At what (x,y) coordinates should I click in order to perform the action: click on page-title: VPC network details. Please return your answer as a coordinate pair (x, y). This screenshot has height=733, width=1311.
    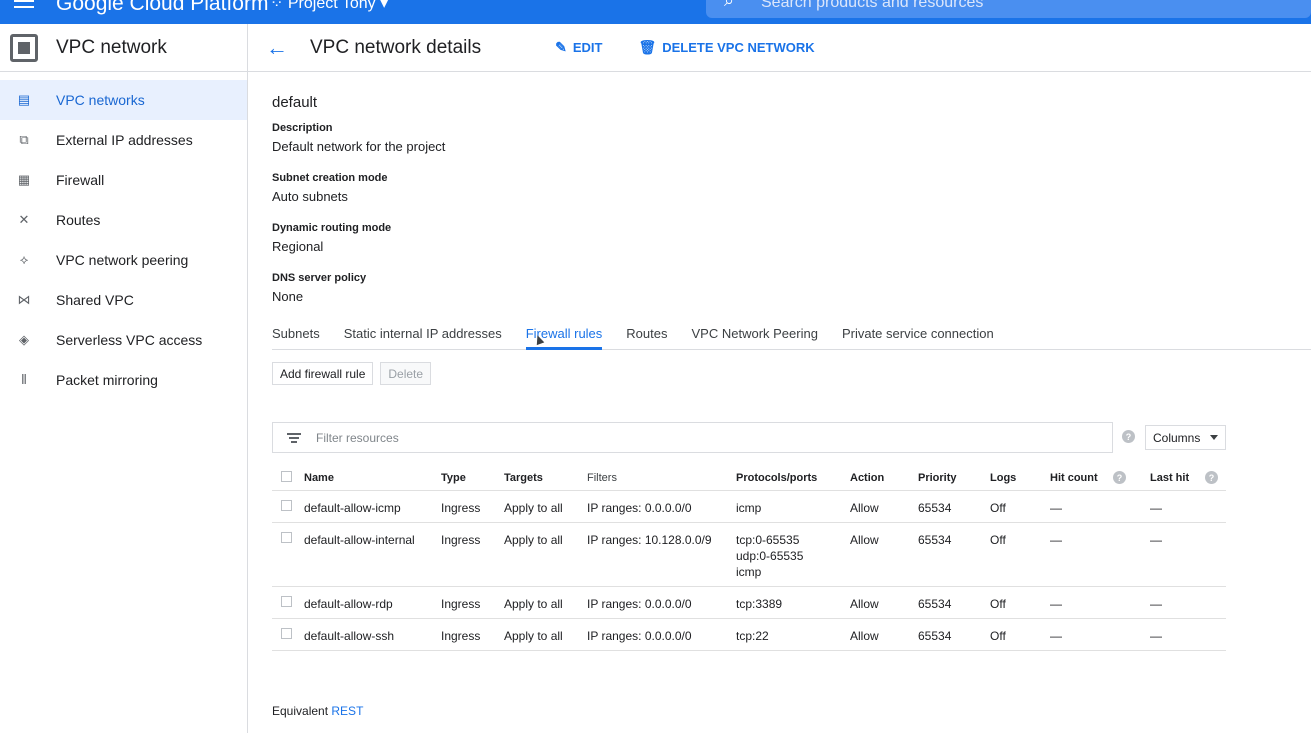
    Looking at the image, I should click on (396, 47).